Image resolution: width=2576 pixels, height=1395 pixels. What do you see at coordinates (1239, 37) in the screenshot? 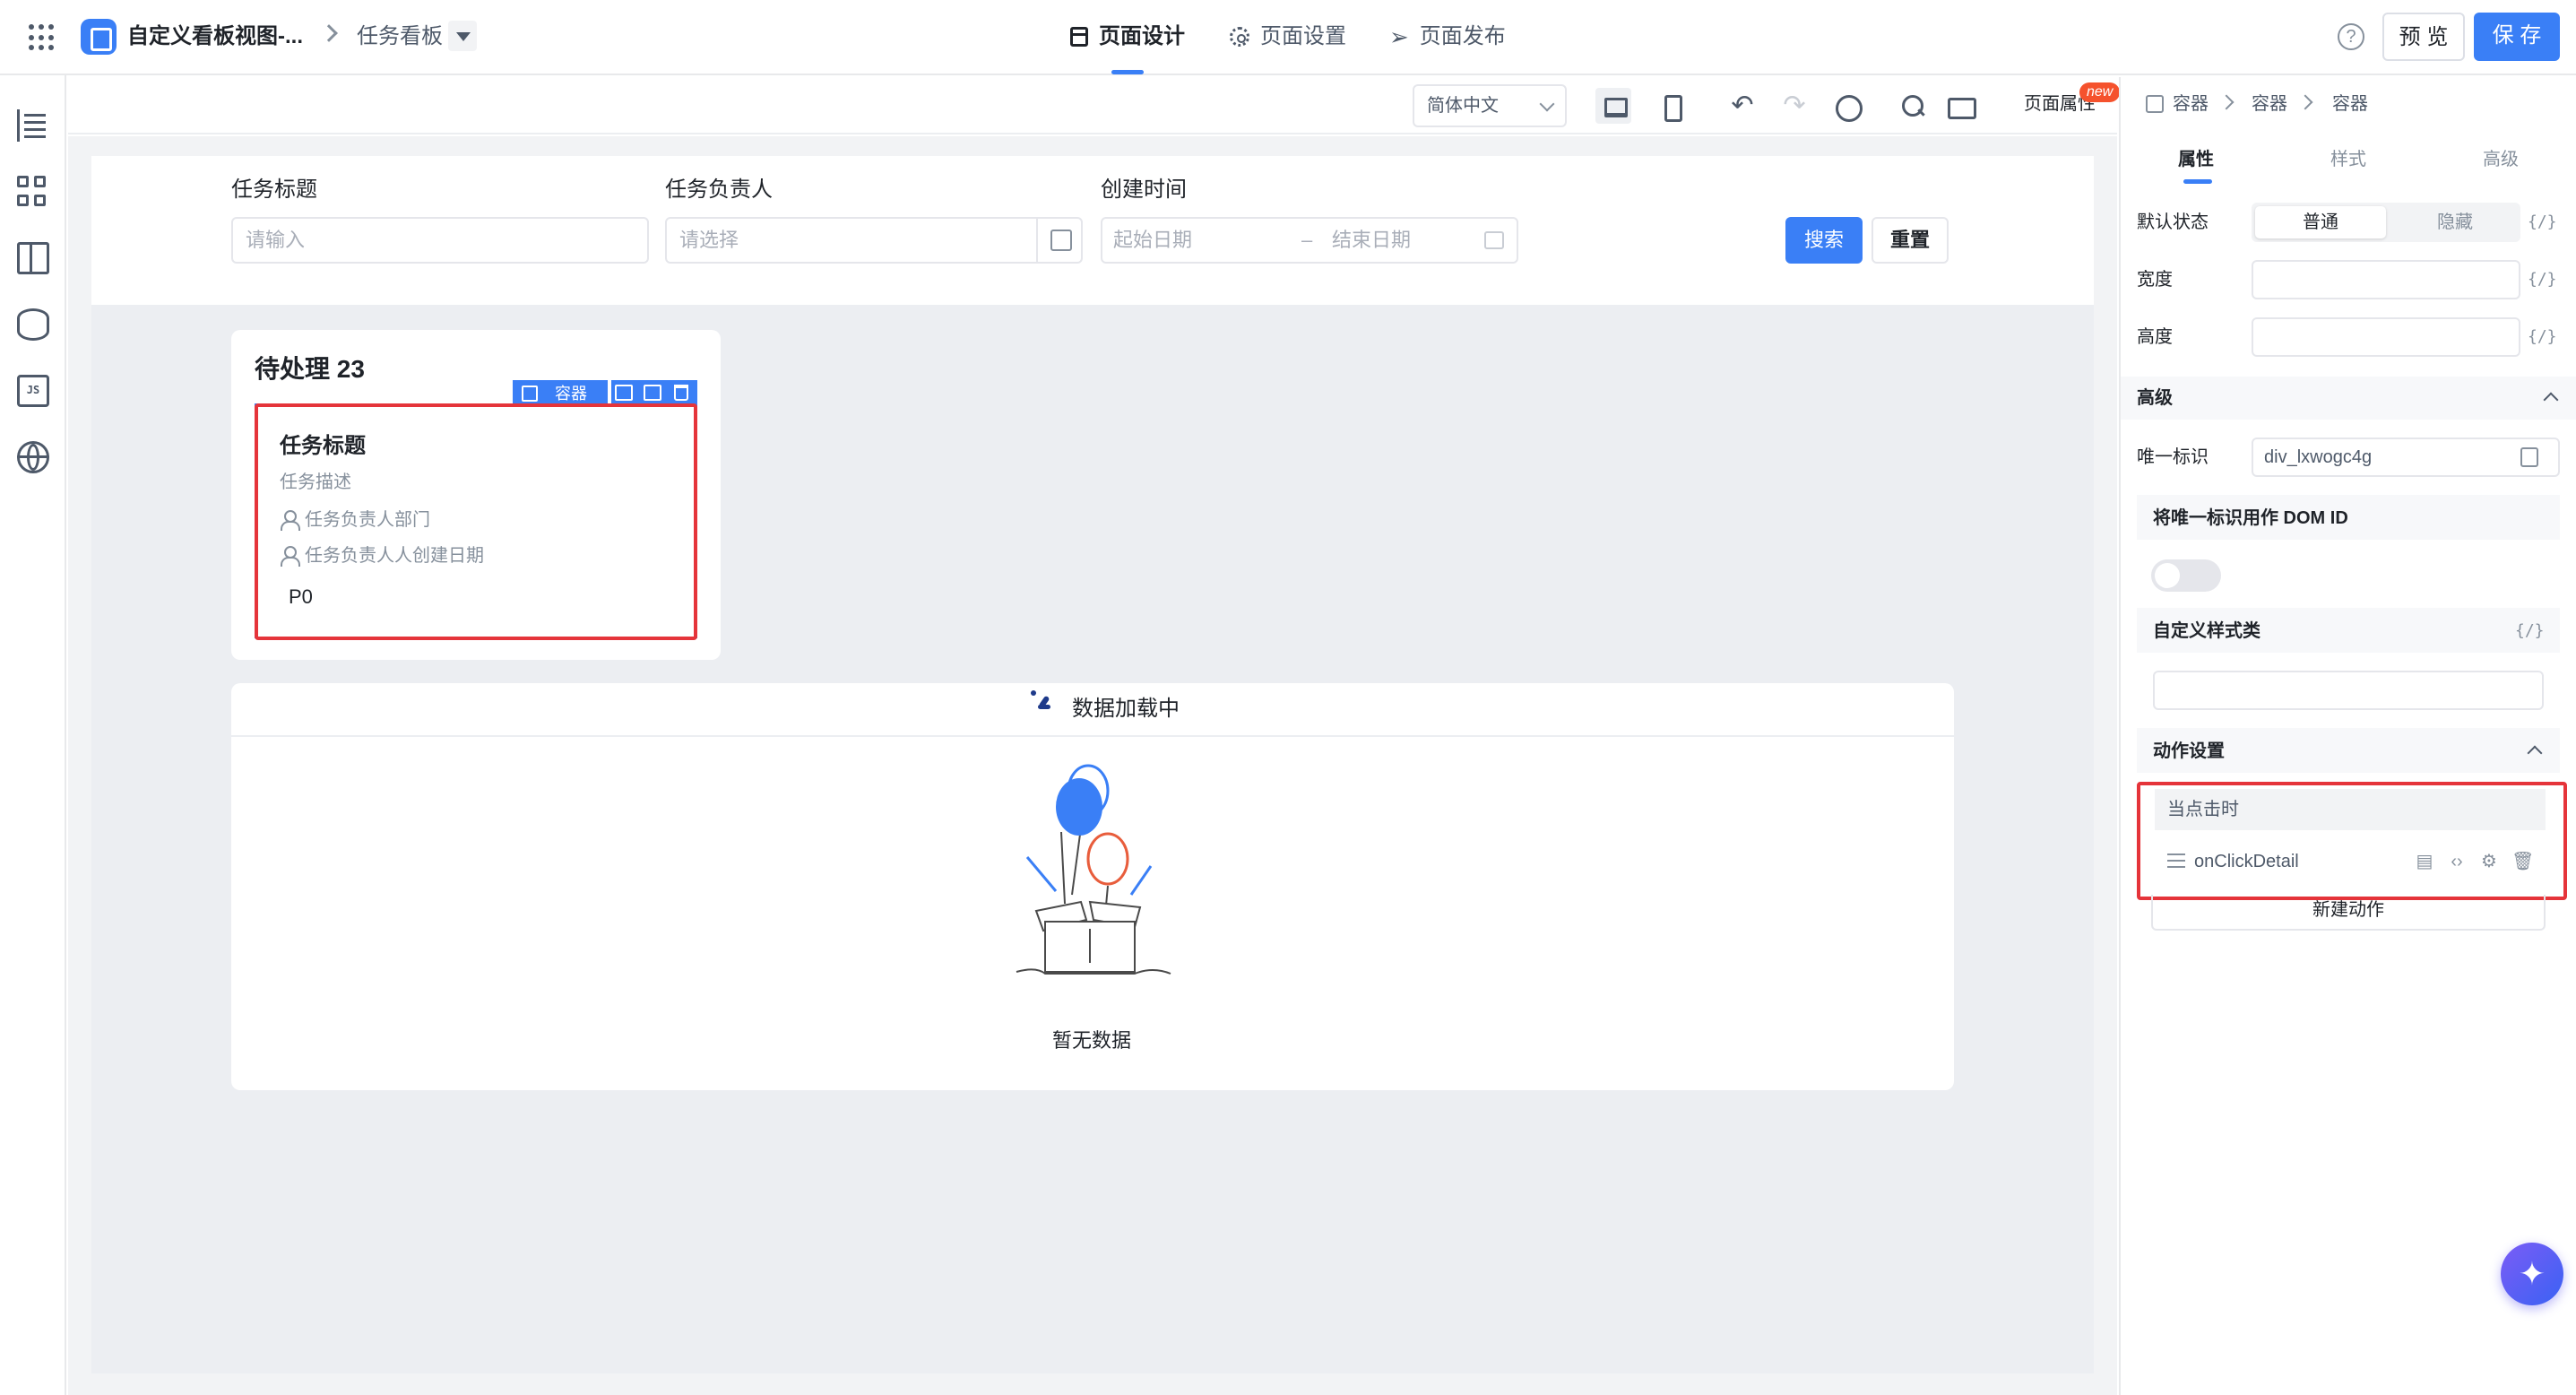
I see `gear-icon` at bounding box center [1239, 37].